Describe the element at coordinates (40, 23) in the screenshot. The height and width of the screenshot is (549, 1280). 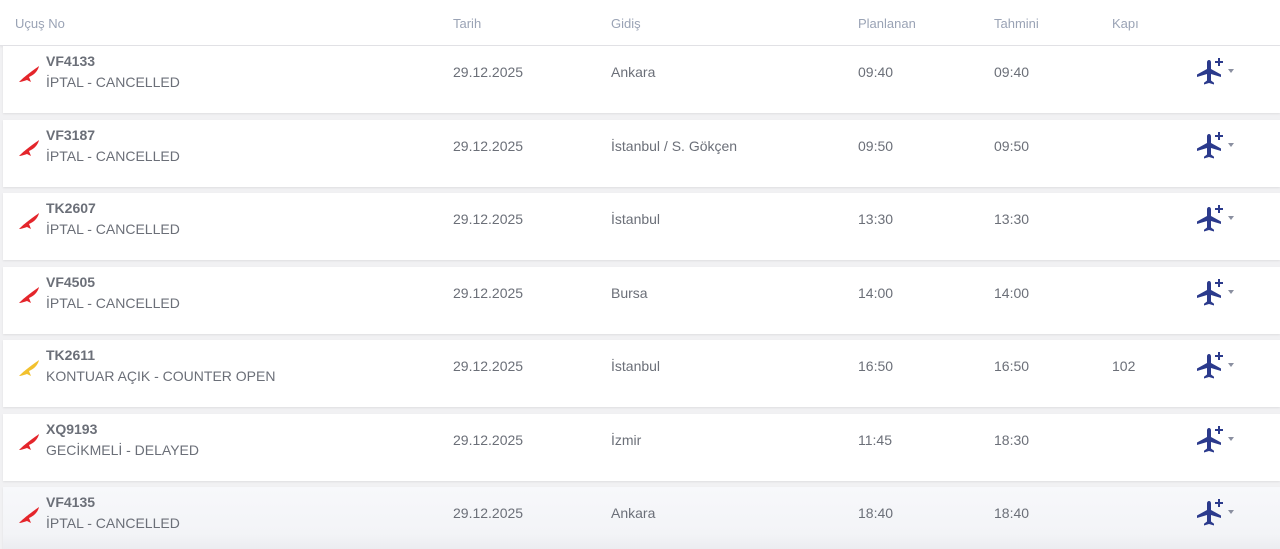
I see `header-flight-no: Uçuş No` at that location.